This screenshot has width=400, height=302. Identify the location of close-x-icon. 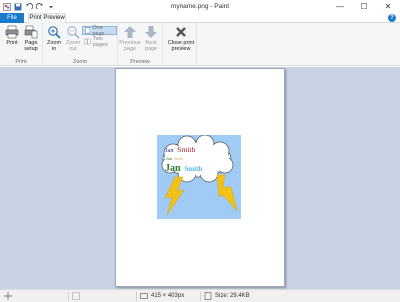
(181, 32).